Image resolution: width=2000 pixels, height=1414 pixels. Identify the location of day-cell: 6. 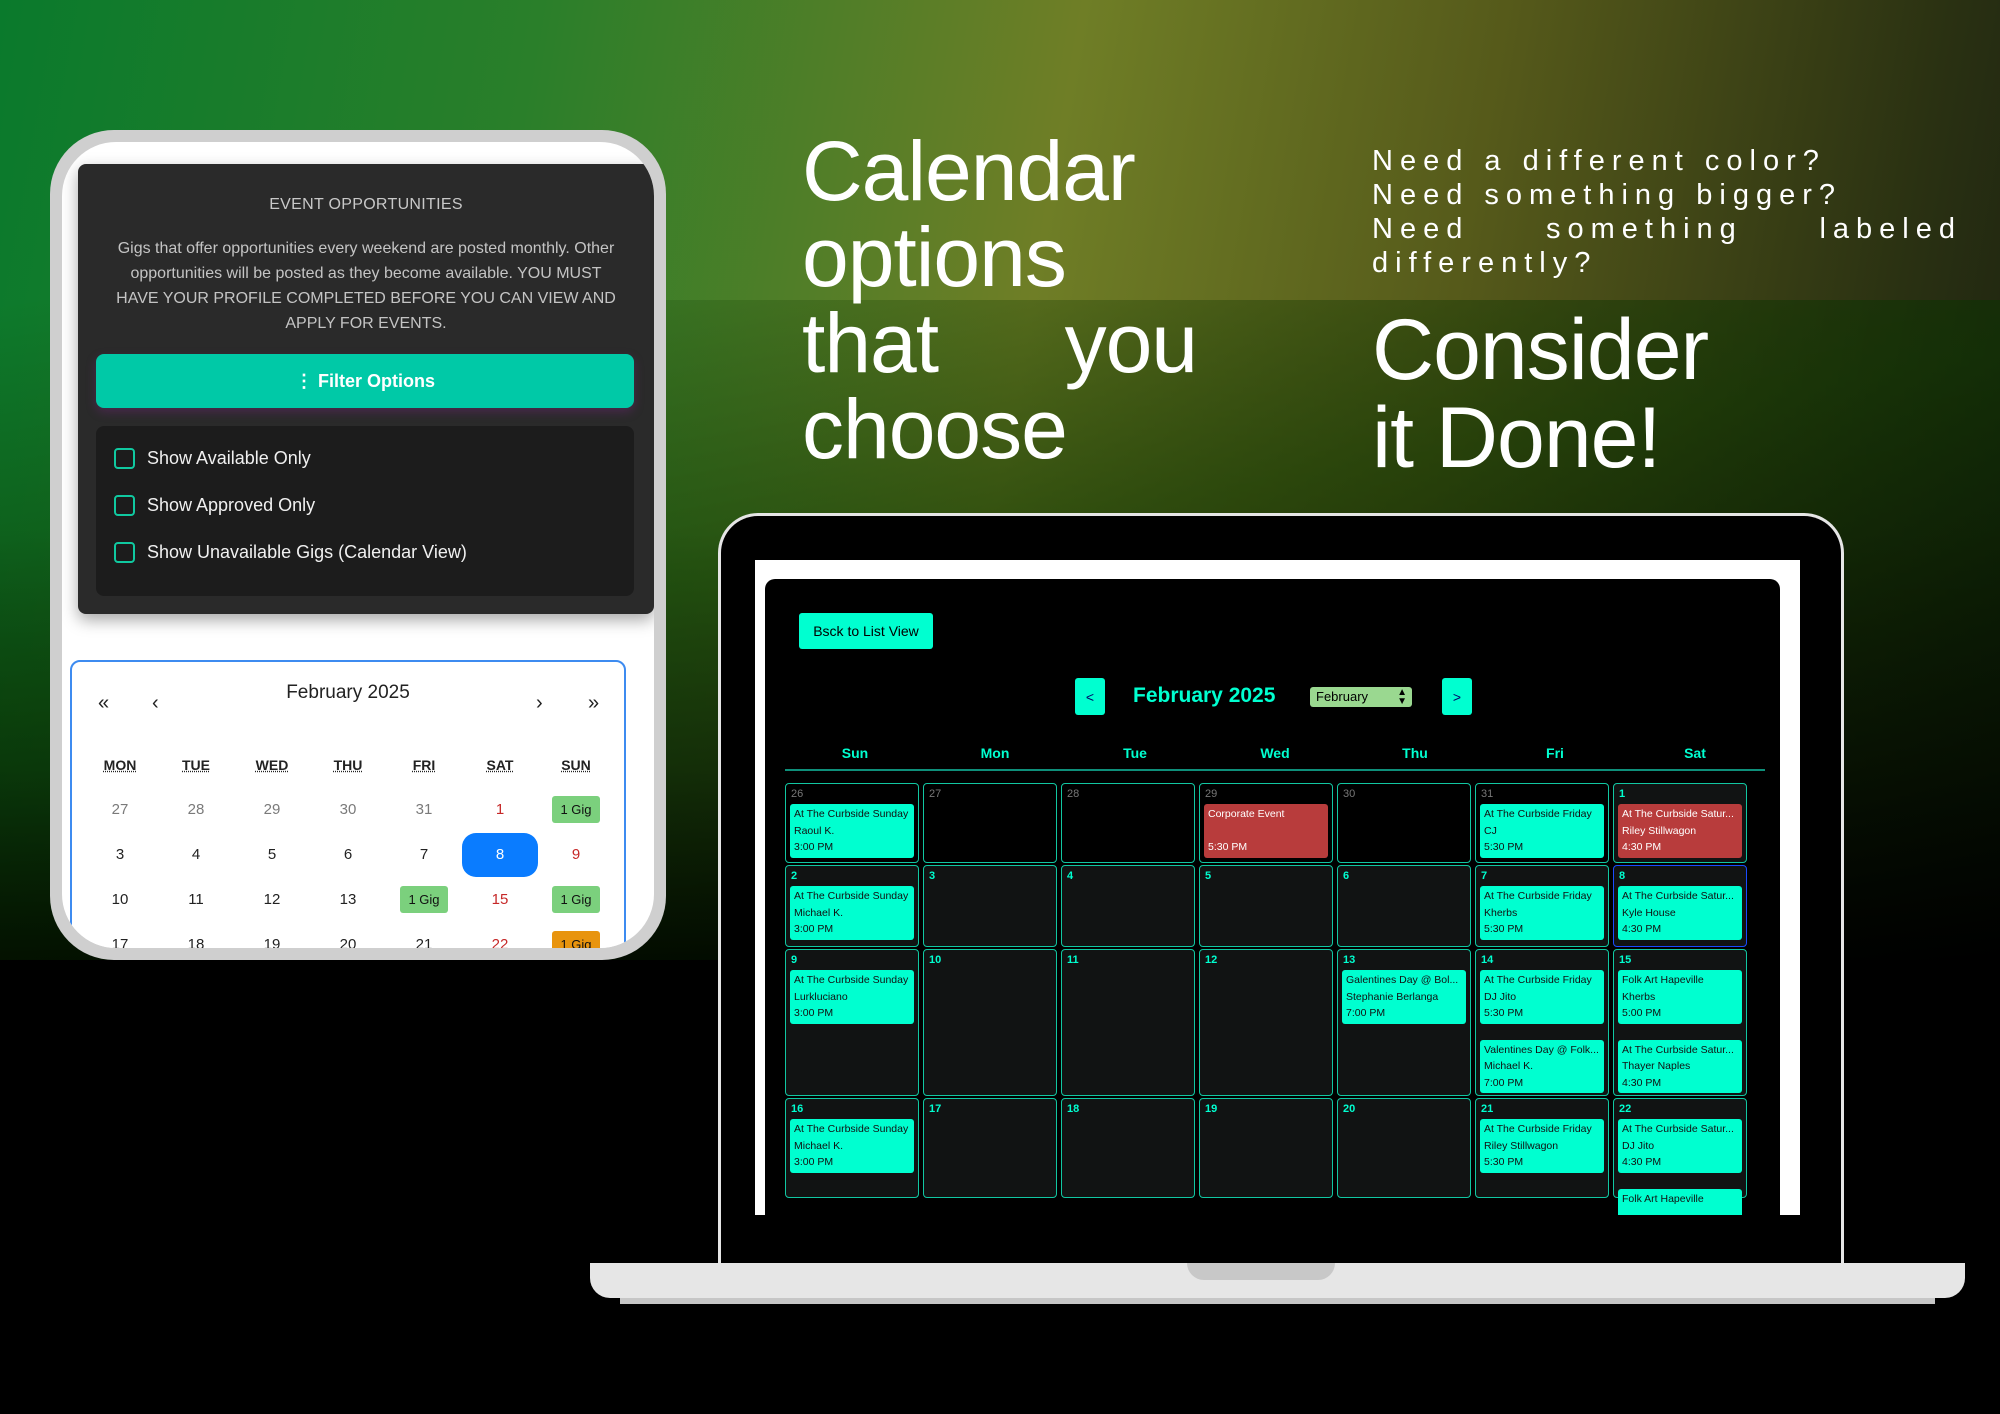
(1404, 906).